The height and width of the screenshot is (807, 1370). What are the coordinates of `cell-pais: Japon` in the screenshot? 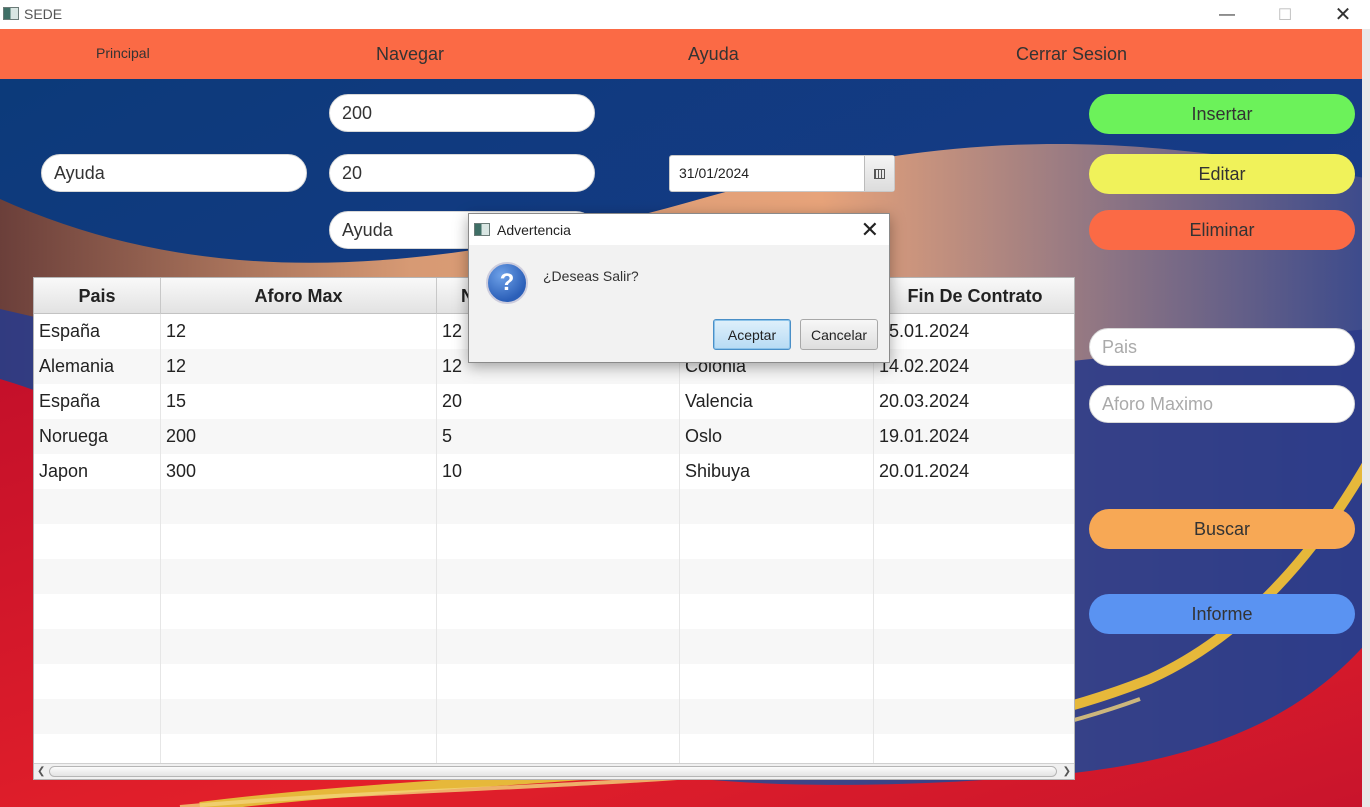 It's located at (97, 471).